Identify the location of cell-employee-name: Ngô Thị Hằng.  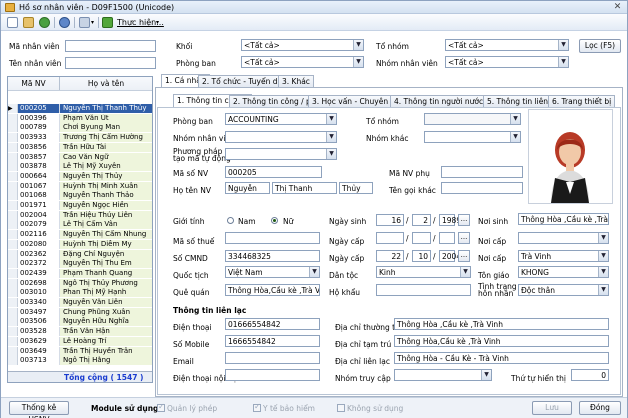
(106, 361).